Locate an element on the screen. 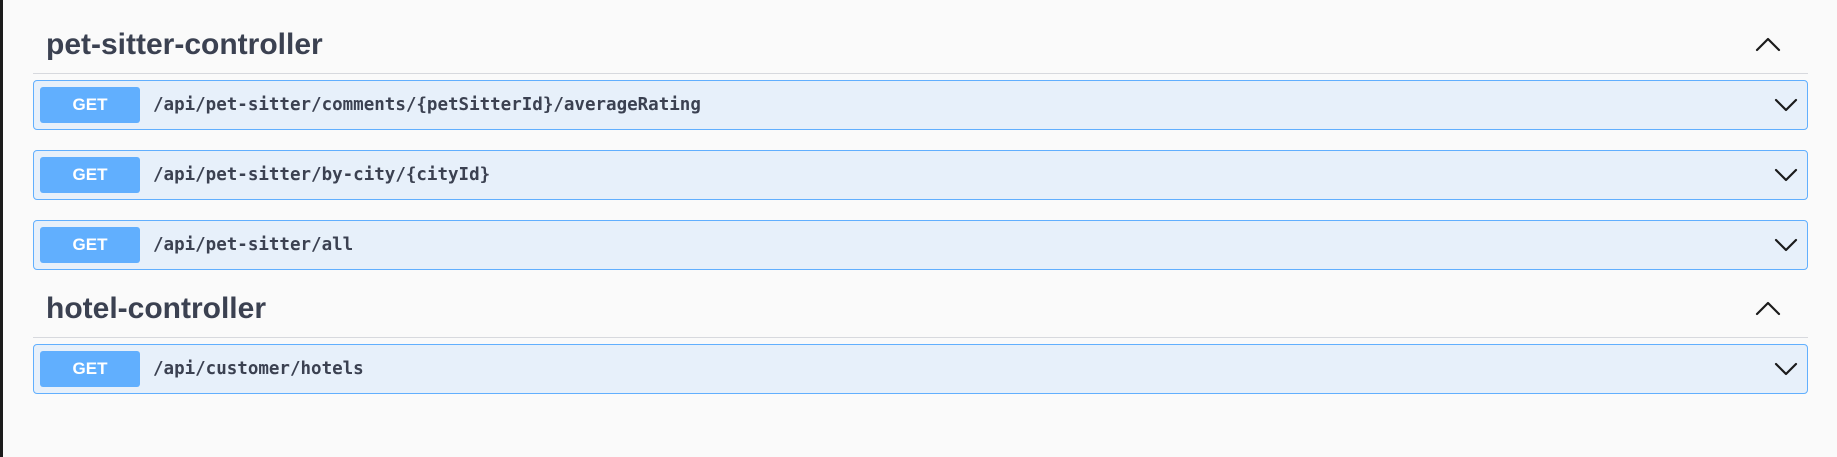 The width and height of the screenshot is (1837, 457). operation-row: GET /api/customer/hotels is located at coordinates (920, 369).